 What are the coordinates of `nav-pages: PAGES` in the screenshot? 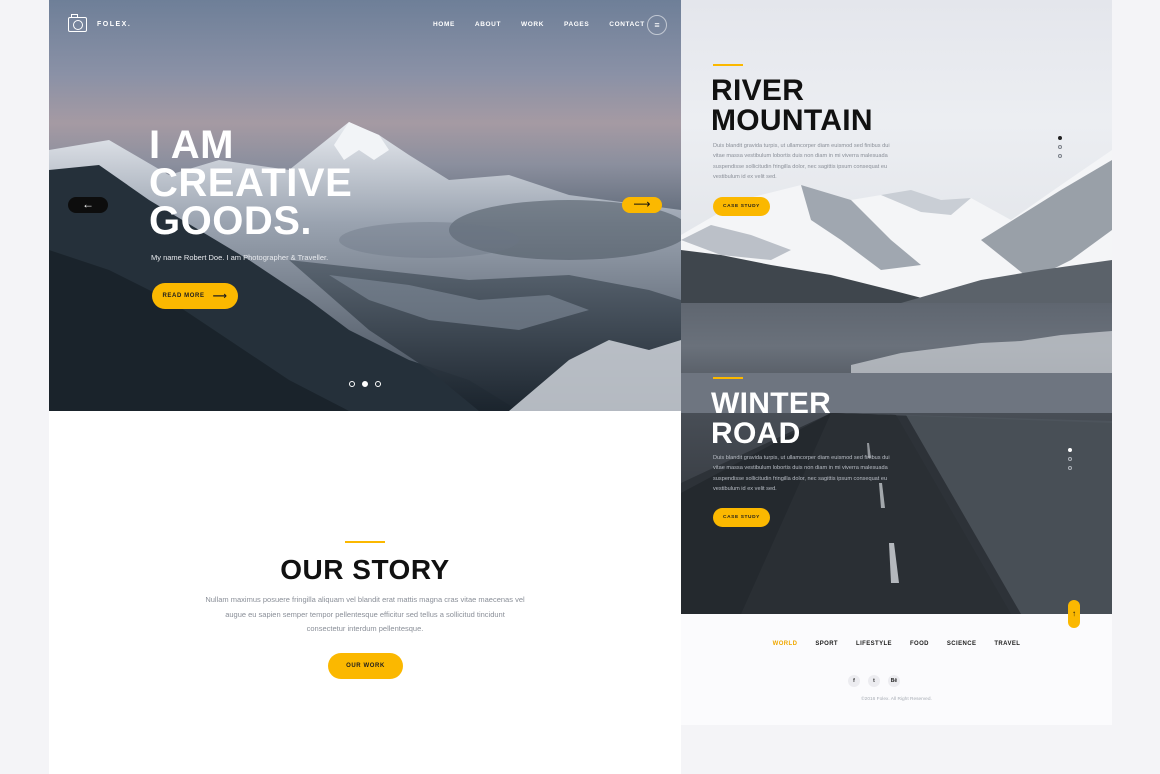 It's located at (576, 24).